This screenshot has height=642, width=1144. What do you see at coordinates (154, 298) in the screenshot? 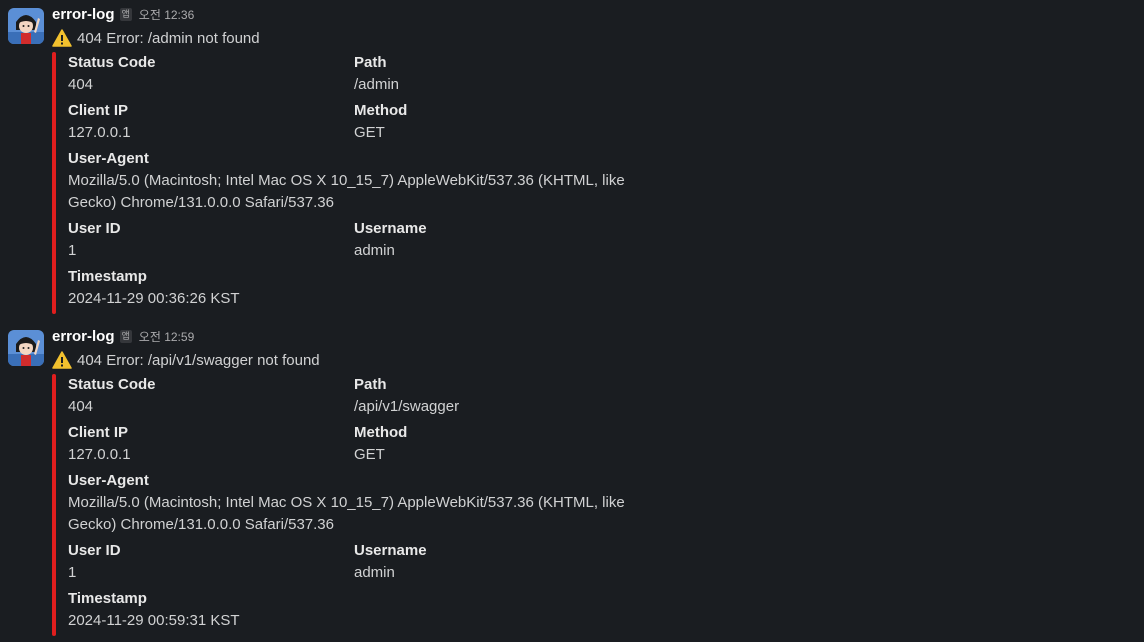
I see `field-value: 2024-11-29 00:36:26 KST` at bounding box center [154, 298].